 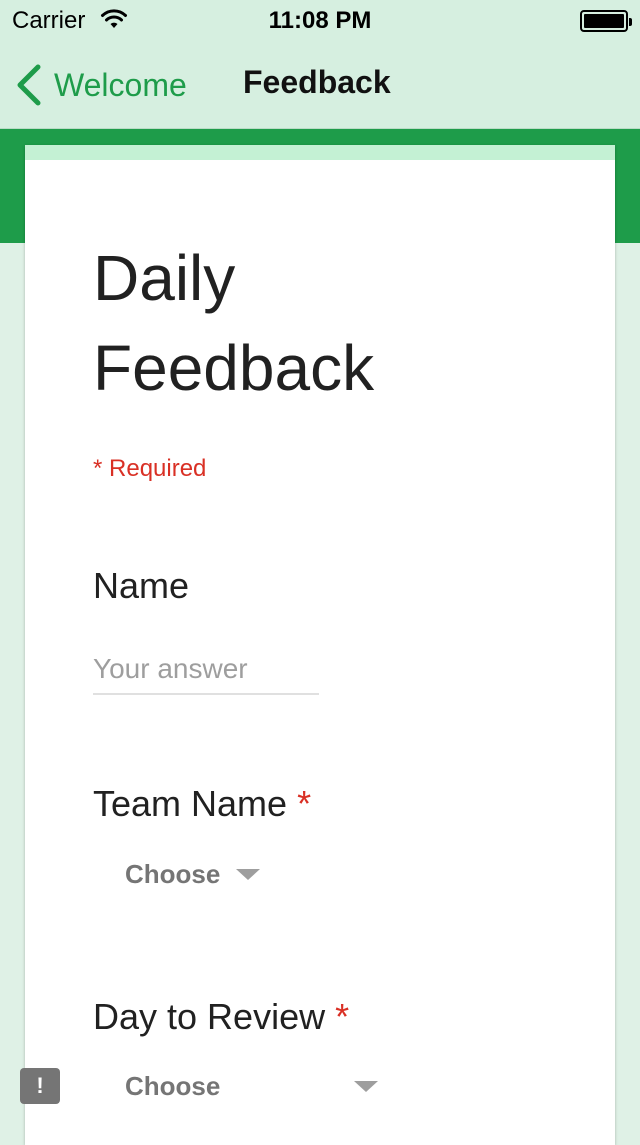 I want to click on navigation-bar: Welcome Feedback, so click(x=320, y=84).